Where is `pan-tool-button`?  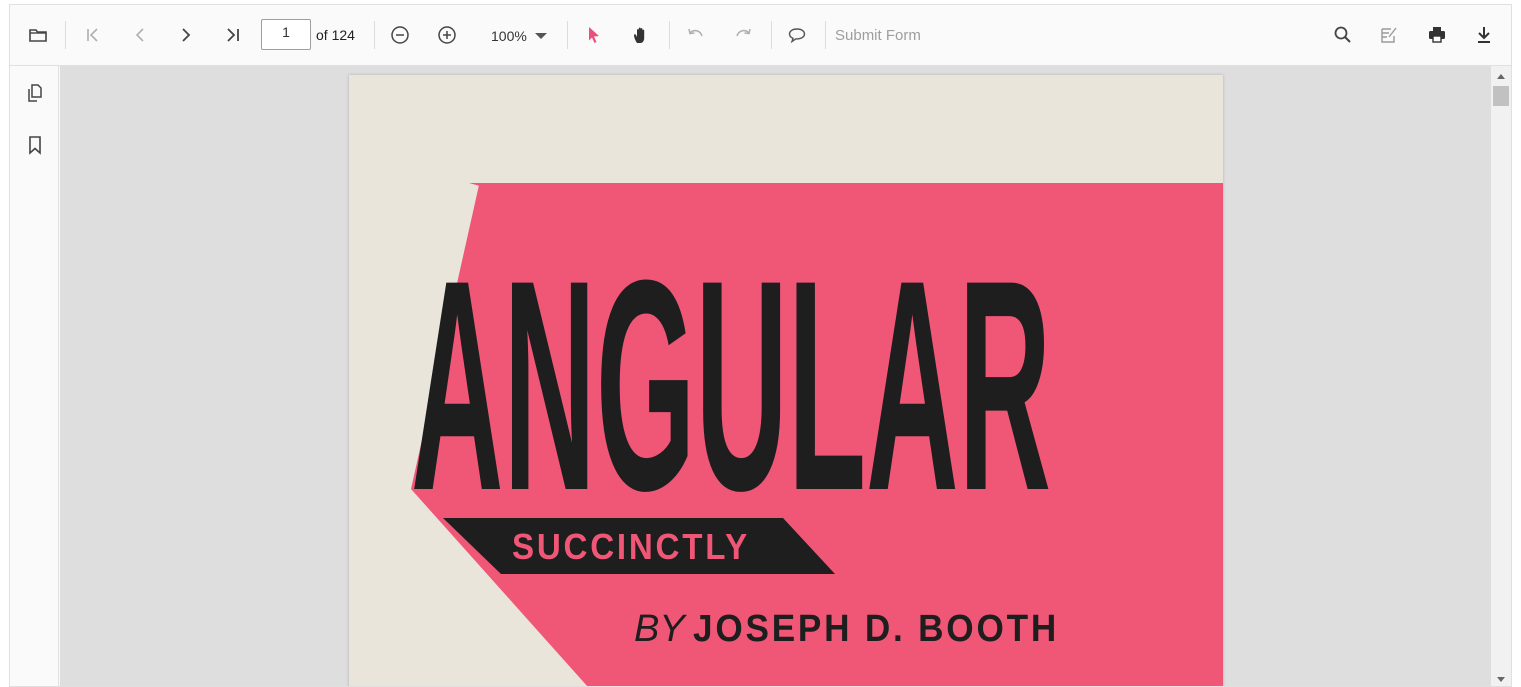
pan-tool-button is located at coordinates (641, 35).